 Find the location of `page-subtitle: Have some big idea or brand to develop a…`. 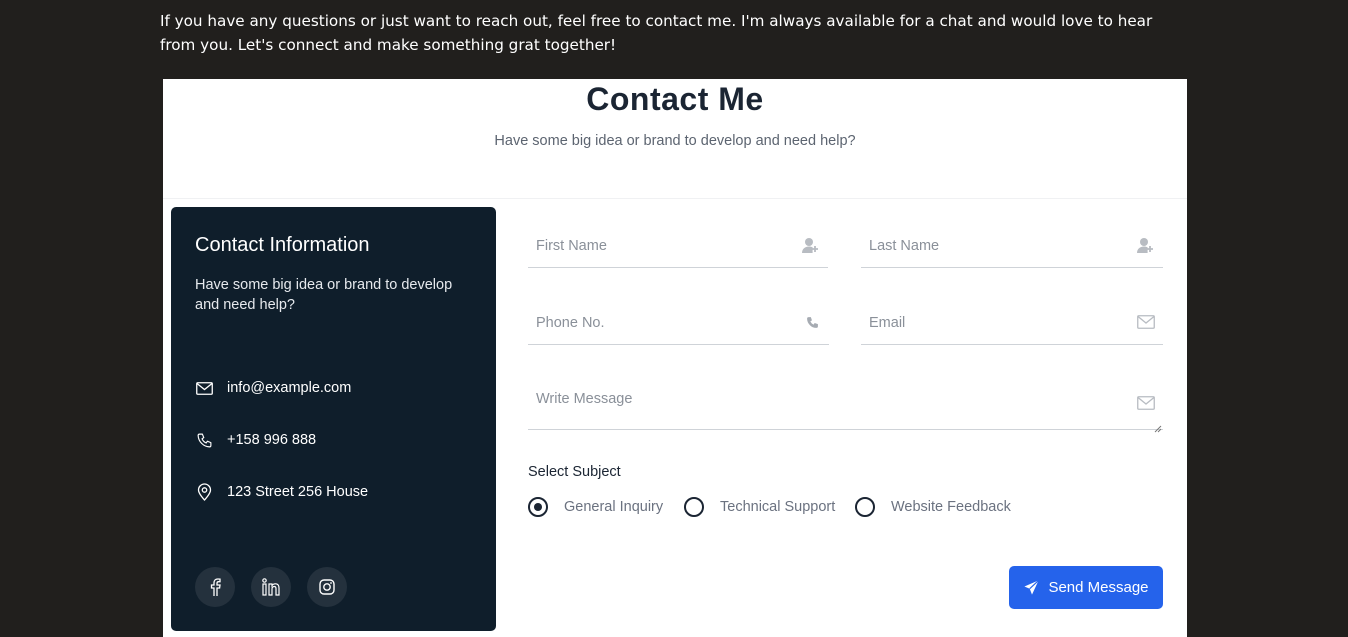

page-subtitle: Have some big idea or brand to develop a… is located at coordinates (675, 141).